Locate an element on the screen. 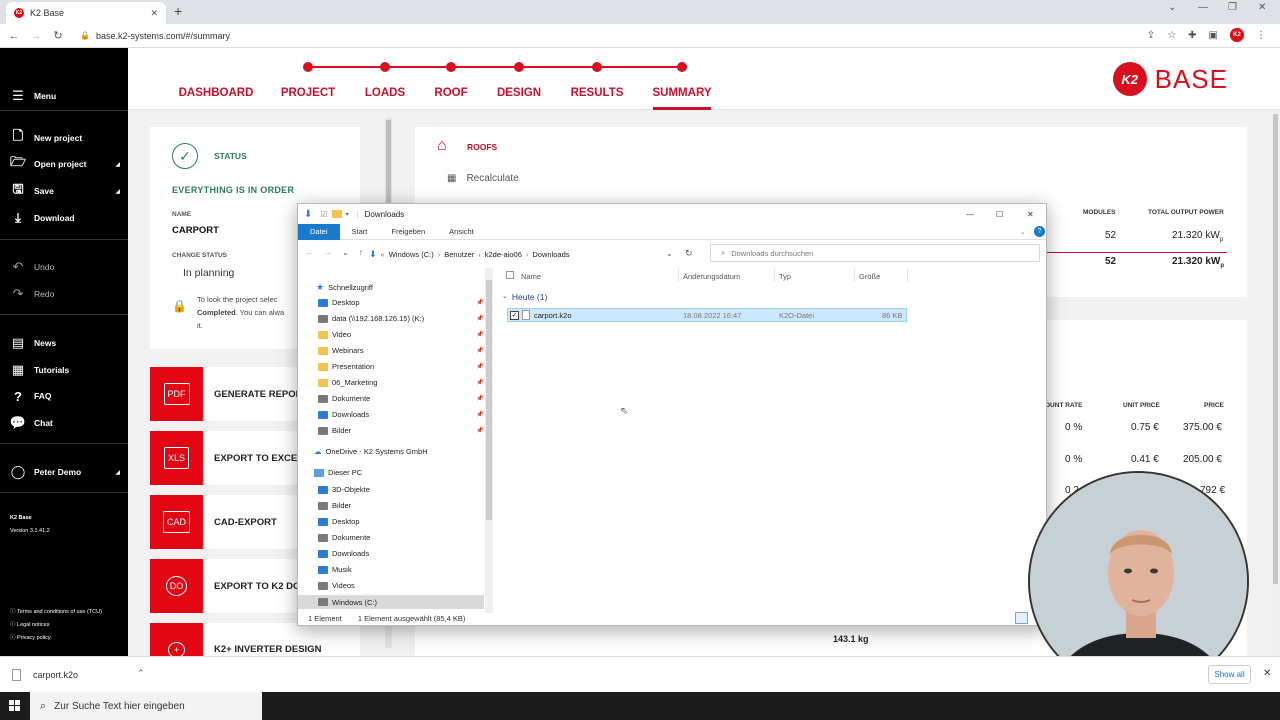 This screenshot has width=1280, height=720. page-scrollbar-thumb is located at coordinates (1275, 349).